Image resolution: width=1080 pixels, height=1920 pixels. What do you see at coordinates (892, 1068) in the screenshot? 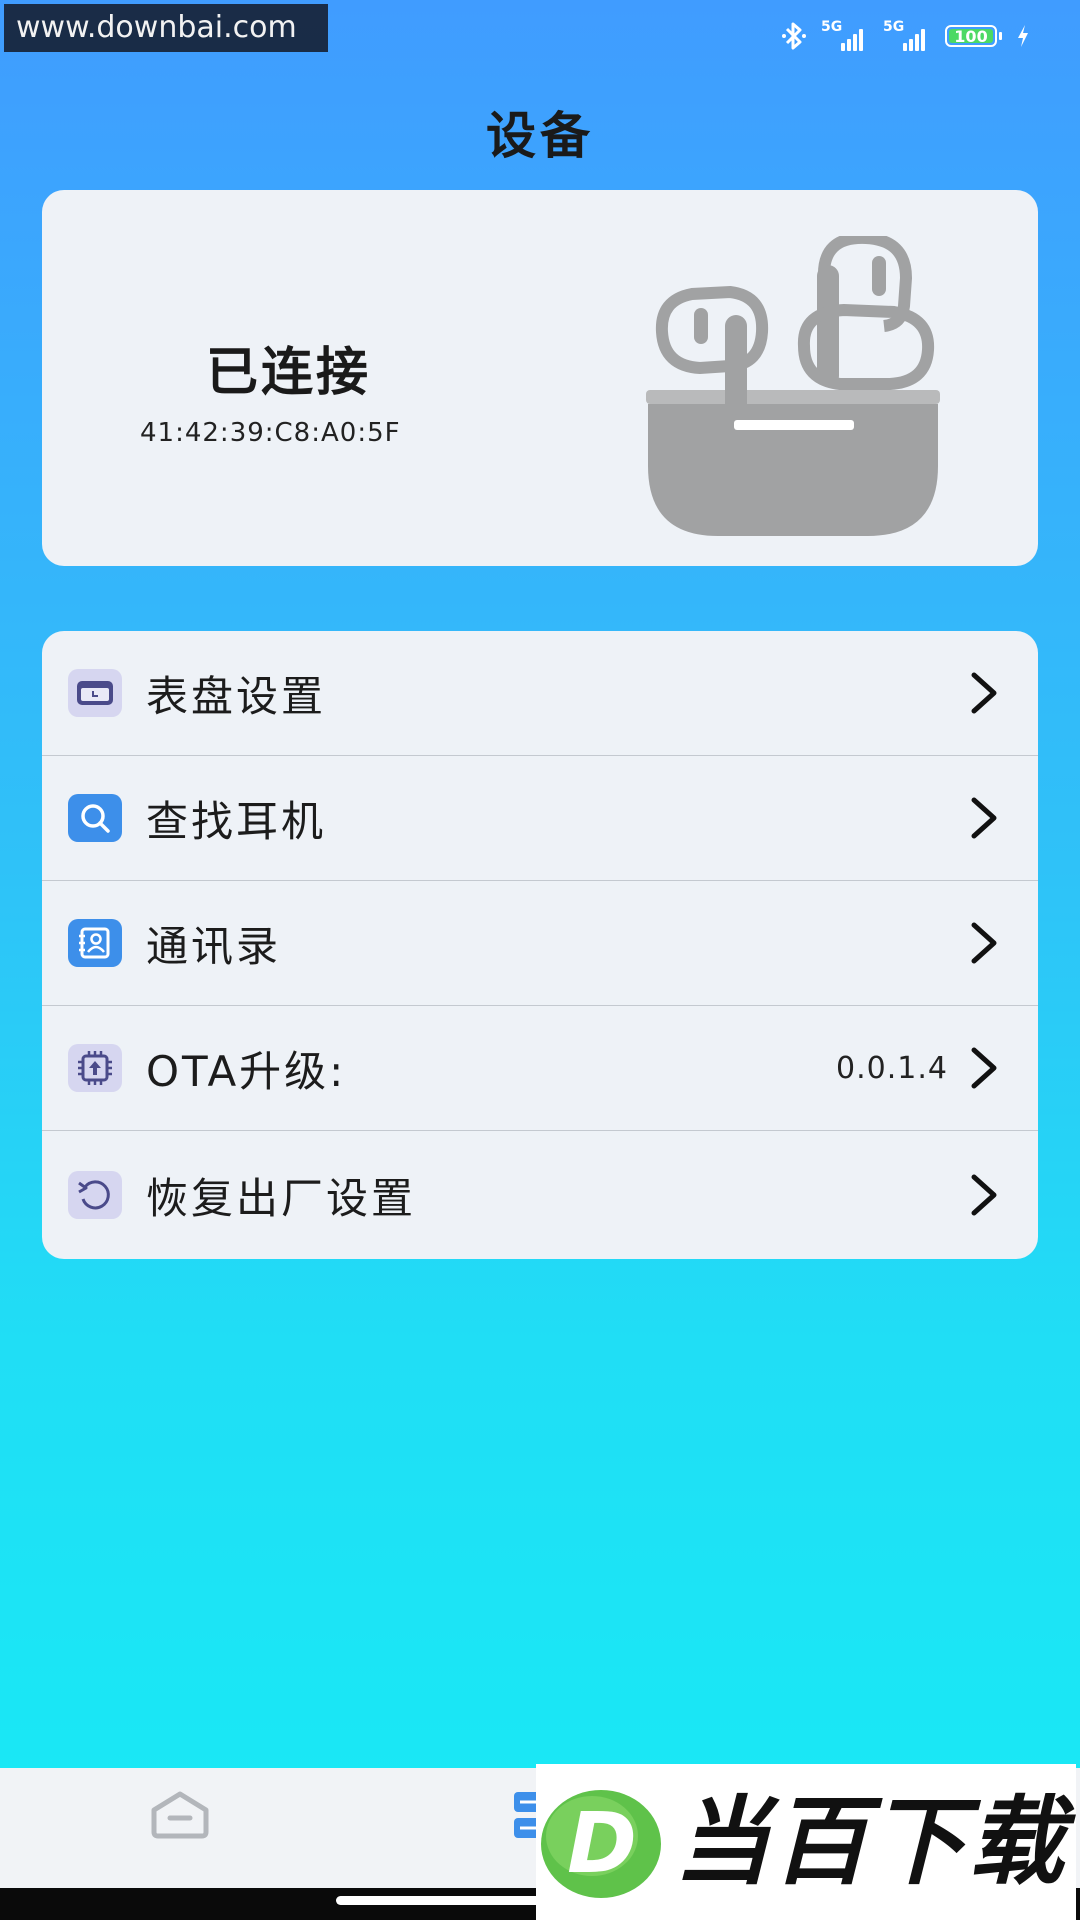
I see `firmware-version: 0.0.1.4` at bounding box center [892, 1068].